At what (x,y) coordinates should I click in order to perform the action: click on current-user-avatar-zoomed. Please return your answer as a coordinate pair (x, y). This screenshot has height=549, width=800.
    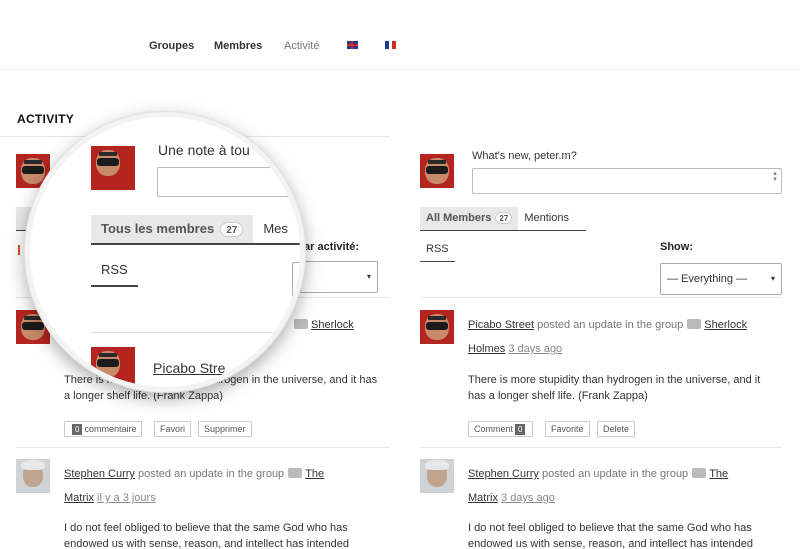
    Looking at the image, I should click on (113, 168).